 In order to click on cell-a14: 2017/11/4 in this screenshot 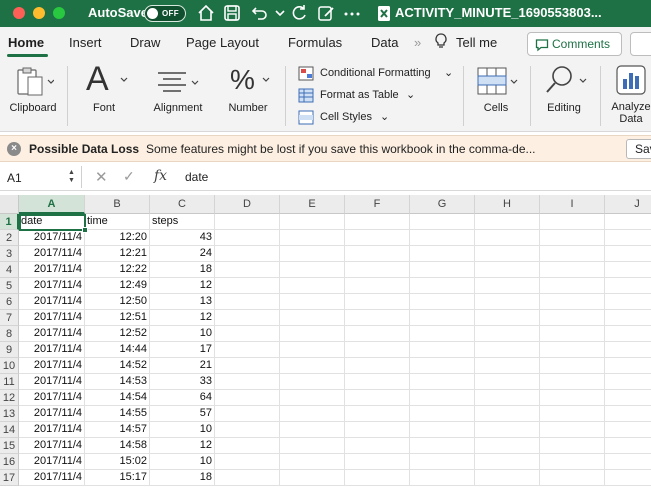, I will do `click(52, 430)`.